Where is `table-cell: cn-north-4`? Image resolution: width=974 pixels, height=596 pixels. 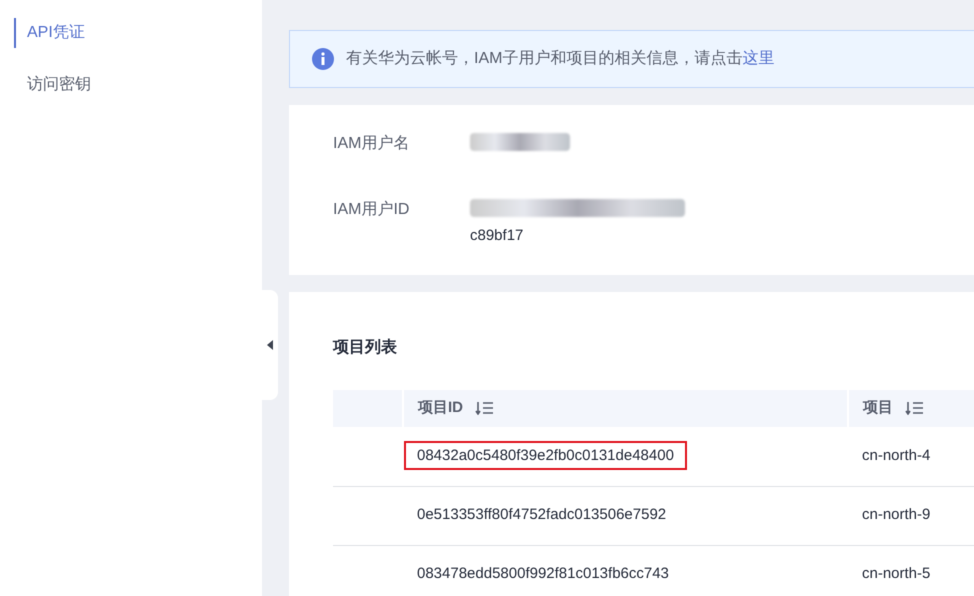
table-cell: cn-north-4 is located at coordinates (896, 455).